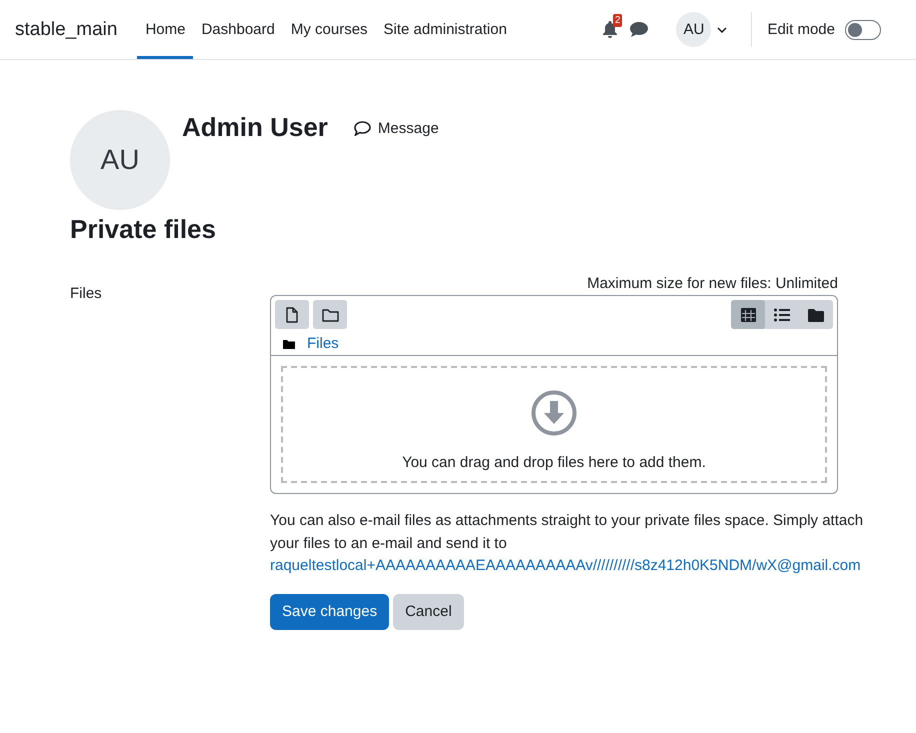  What do you see at coordinates (863, 30) in the screenshot?
I see `edit-mode-toggle` at bounding box center [863, 30].